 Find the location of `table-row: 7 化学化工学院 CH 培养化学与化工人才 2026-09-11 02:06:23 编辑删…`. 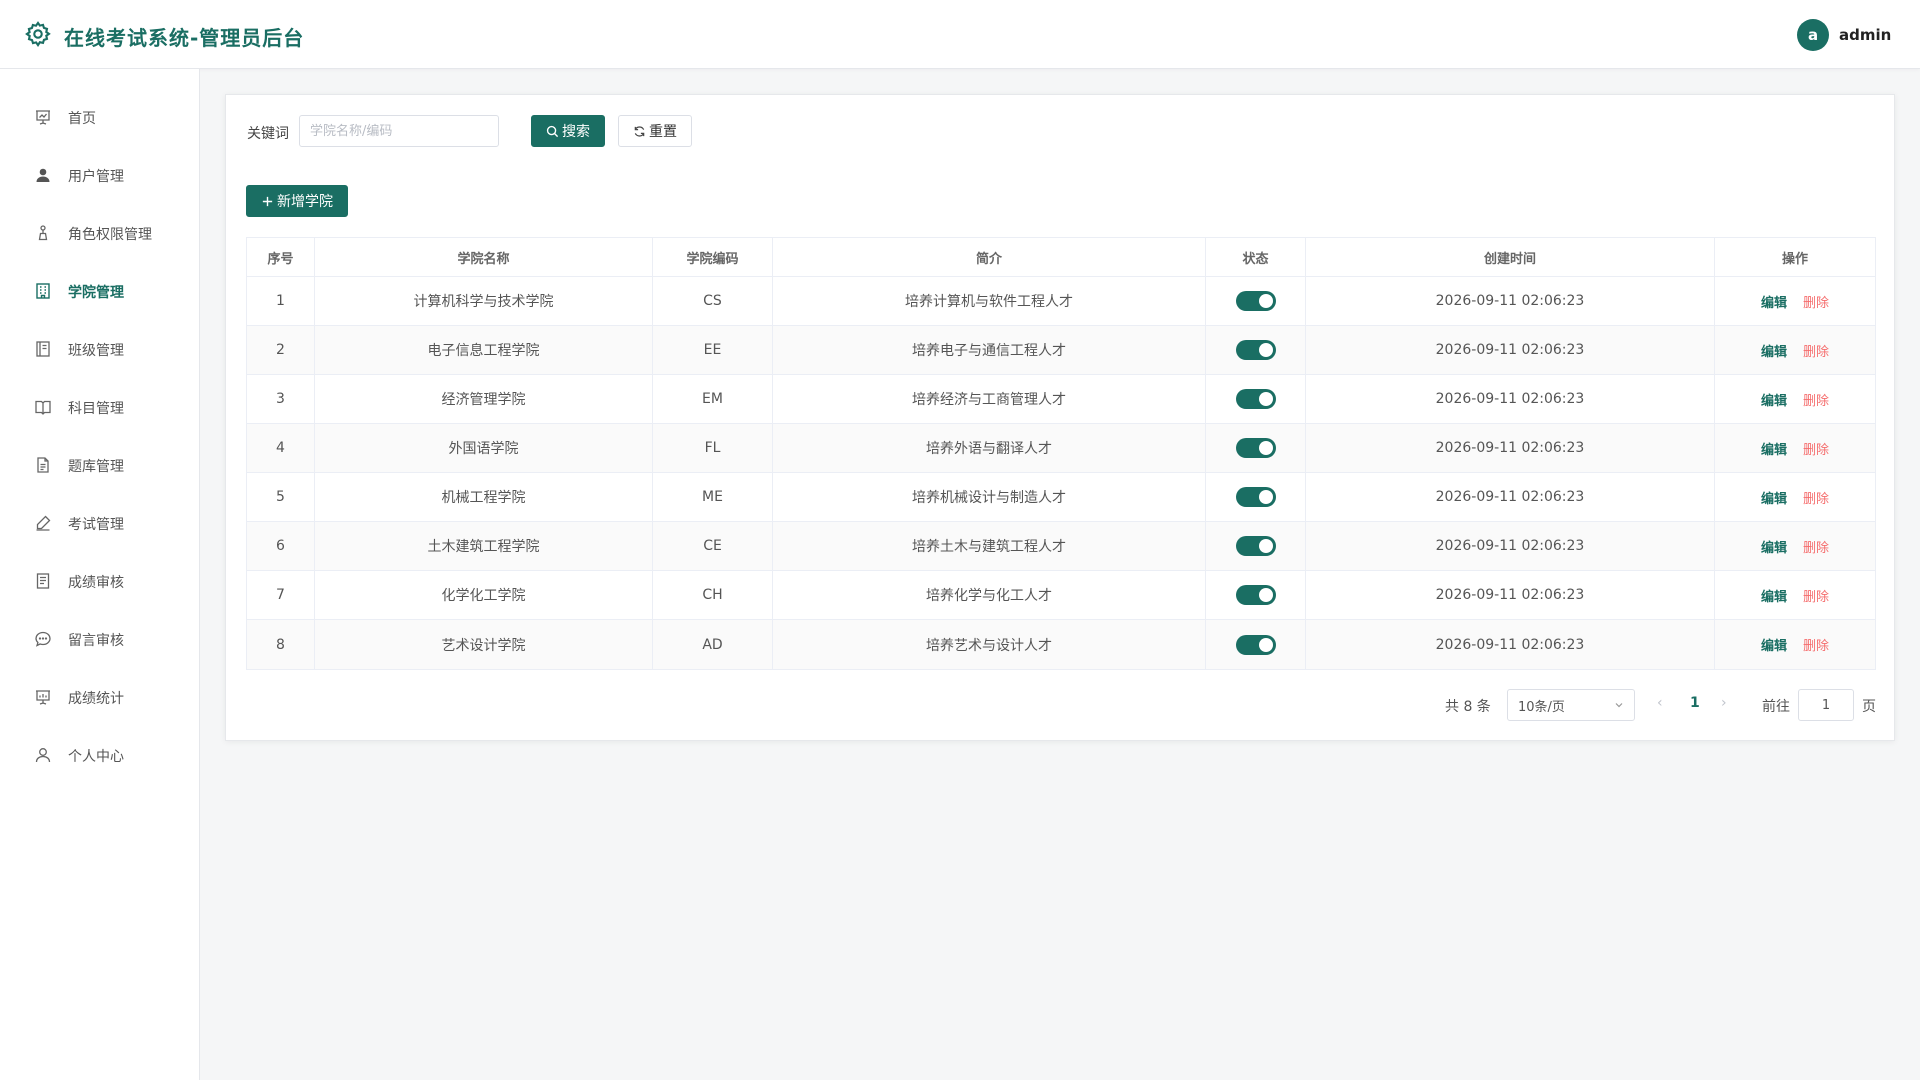

table-row: 7 化学化工学院 CH 培养化学与化工人才 2026-09-11 02:06:23 编辑删… is located at coordinates (1061, 595).